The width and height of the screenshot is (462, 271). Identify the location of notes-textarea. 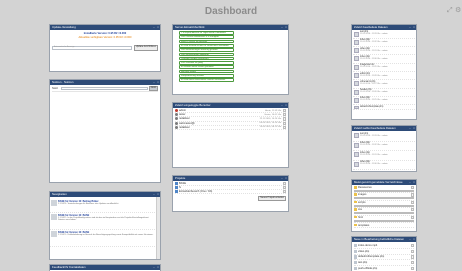
(105, 135).